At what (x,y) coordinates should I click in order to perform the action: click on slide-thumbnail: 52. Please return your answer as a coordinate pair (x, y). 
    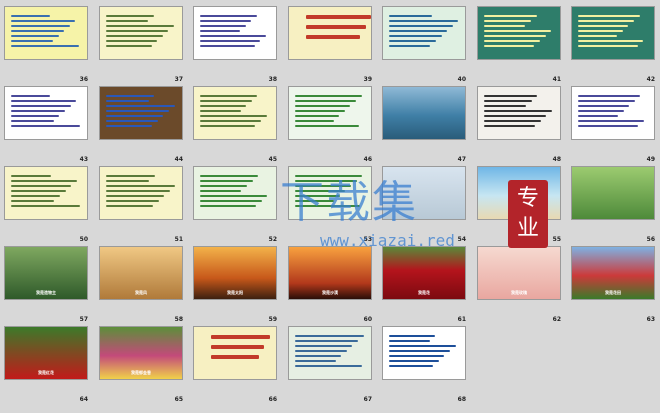
    Looking at the image, I should click on (235, 204).